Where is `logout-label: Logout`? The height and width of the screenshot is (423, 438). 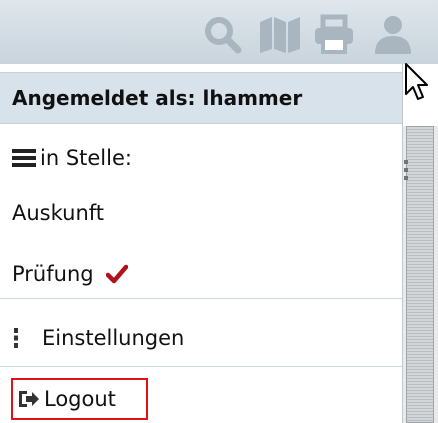 logout-label: Logout is located at coordinates (80, 399).